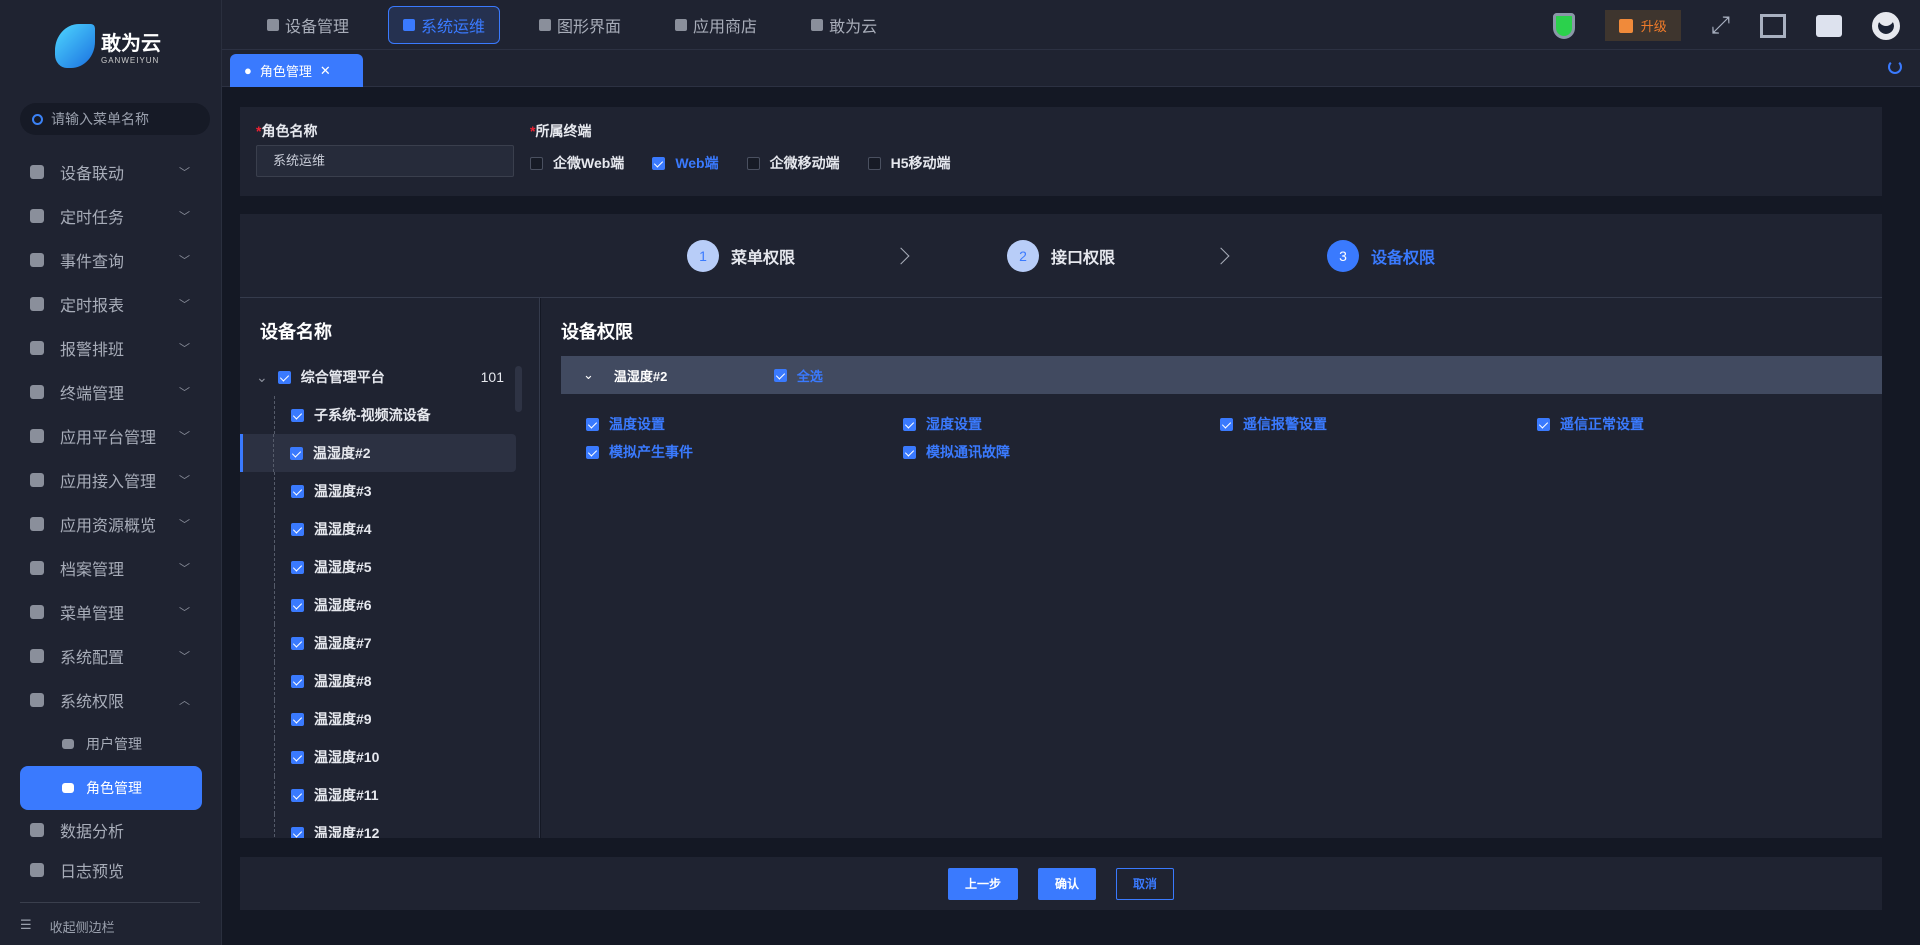 This screenshot has height=945, width=1920. Describe the element at coordinates (111, 700) in the screenshot. I see `sidebar-item: 系统权限 ︿` at that location.